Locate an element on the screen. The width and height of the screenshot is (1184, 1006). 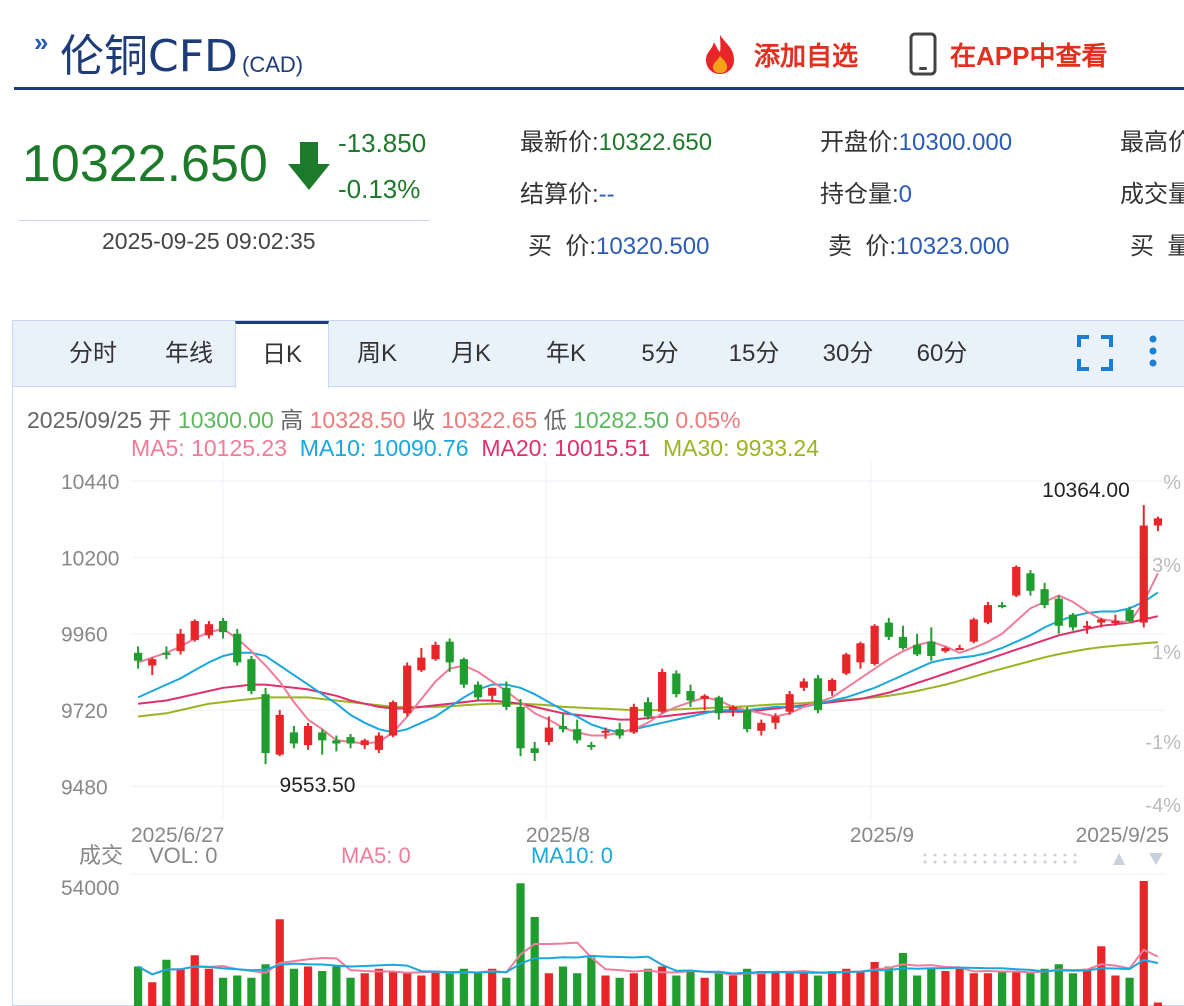
info-latest-value: 10322.650 is located at coordinates (655, 142).